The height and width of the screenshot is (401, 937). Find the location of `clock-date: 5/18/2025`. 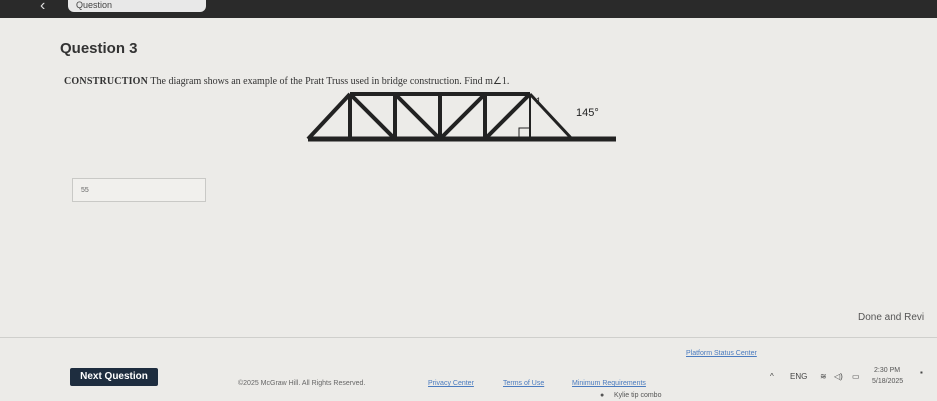

clock-date: 5/18/2025 is located at coordinates (887, 381).